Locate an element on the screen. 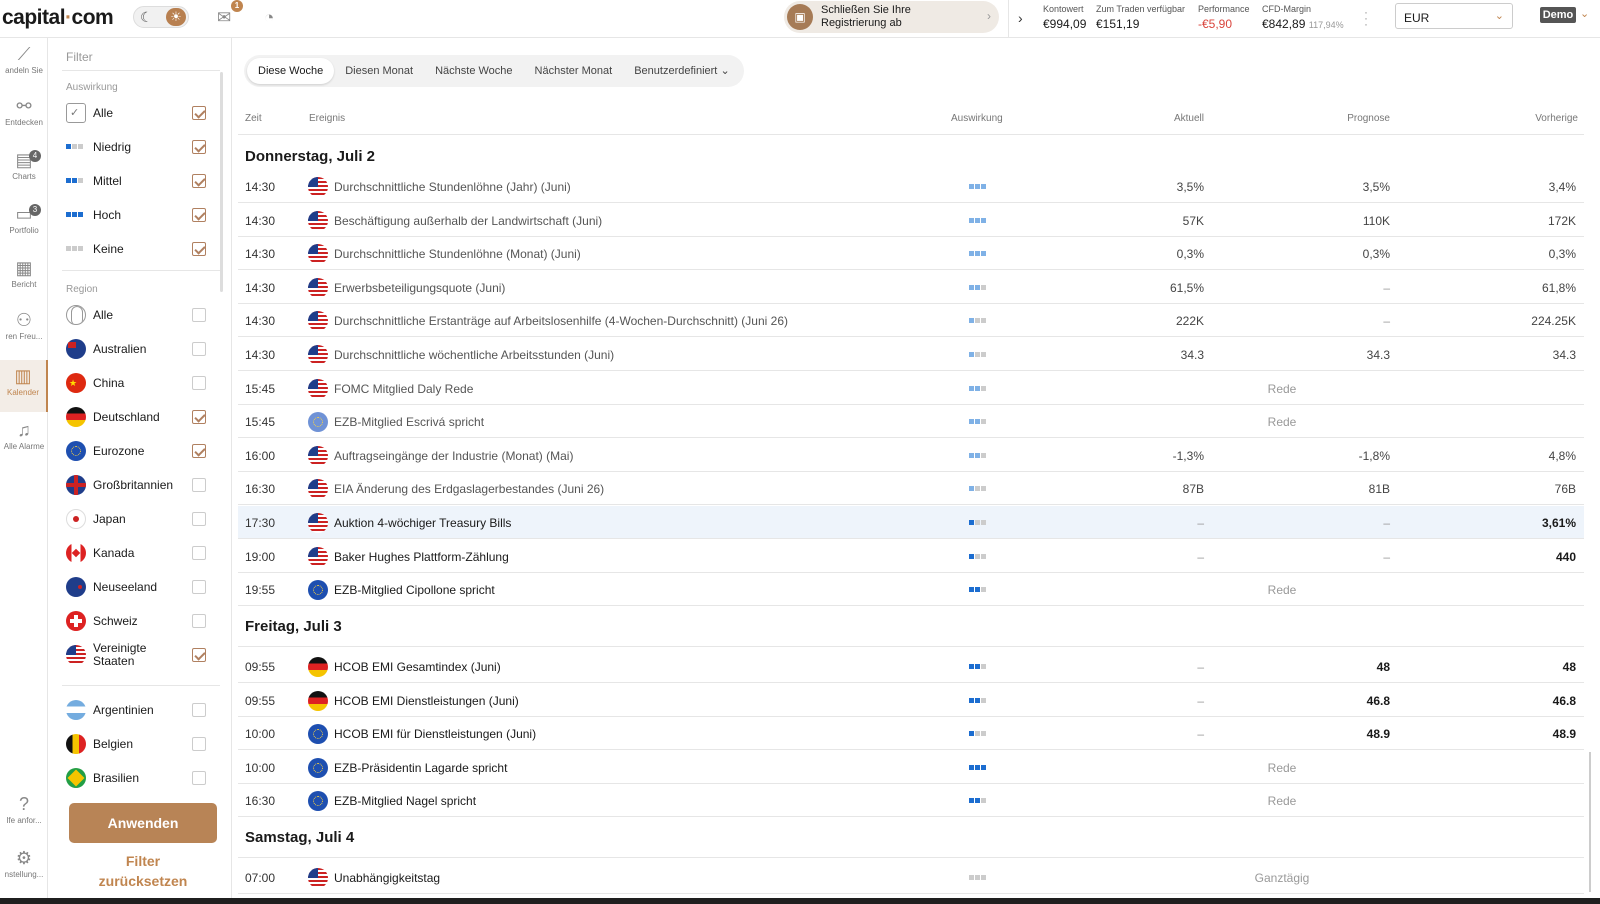 This screenshot has width=1600, height=904. previous-value: 440 is located at coordinates (1565, 557).